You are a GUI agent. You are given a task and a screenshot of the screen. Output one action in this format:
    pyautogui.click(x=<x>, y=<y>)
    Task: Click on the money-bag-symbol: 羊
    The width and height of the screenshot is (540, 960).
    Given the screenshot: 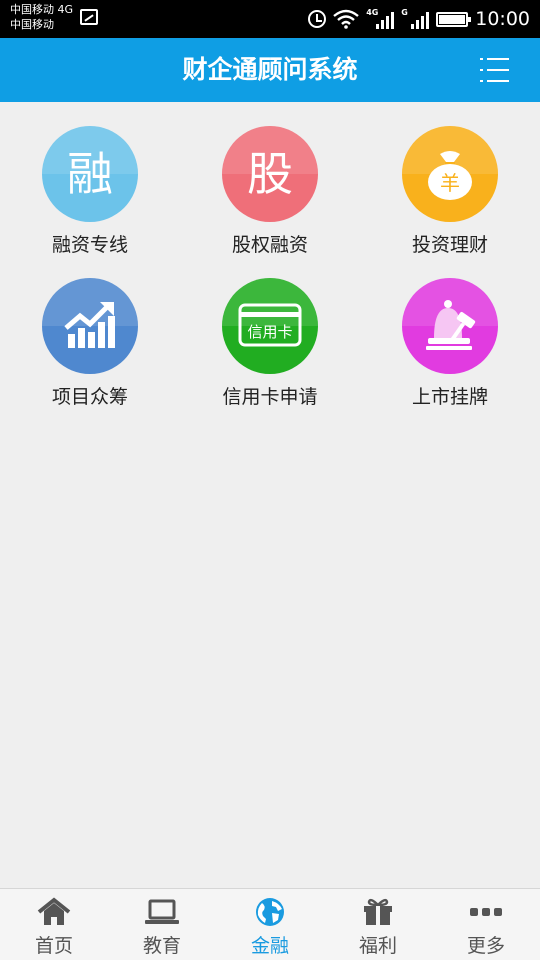 What is the action you would take?
    pyautogui.click(x=450, y=183)
    